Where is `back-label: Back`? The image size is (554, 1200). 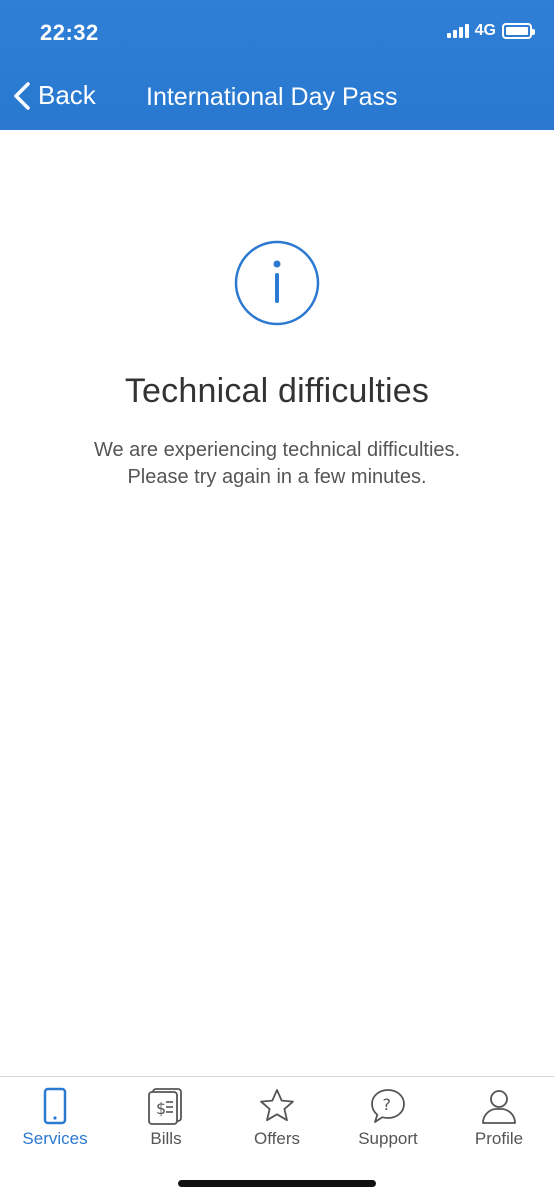 back-label: Back is located at coordinates (67, 95).